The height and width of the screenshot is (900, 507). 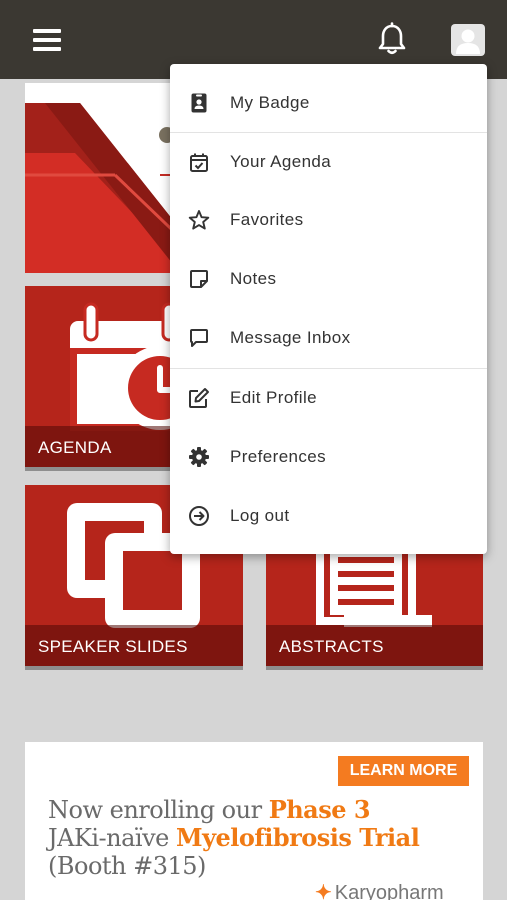 What do you see at coordinates (274, 397) in the screenshot?
I see `menu-item-label: Edit Profile` at bounding box center [274, 397].